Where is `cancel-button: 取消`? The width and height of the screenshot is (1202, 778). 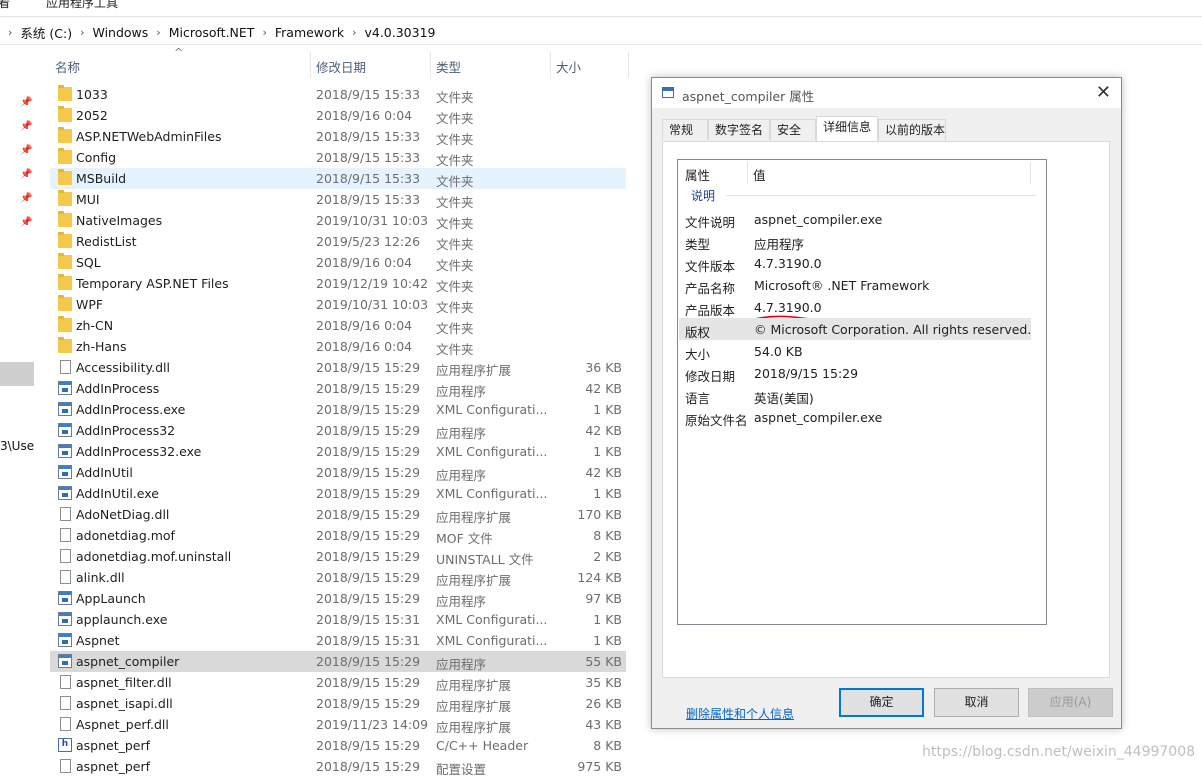
cancel-button: 取消 is located at coordinates (976, 702).